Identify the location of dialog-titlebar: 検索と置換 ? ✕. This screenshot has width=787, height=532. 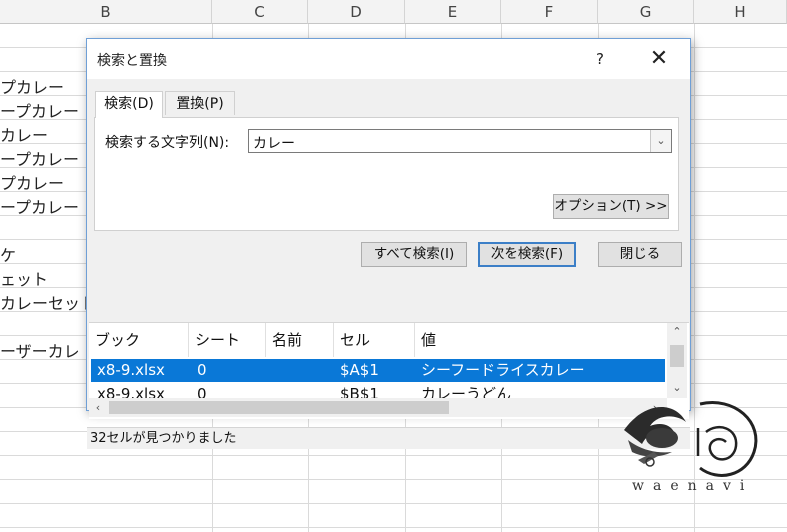
(388, 59).